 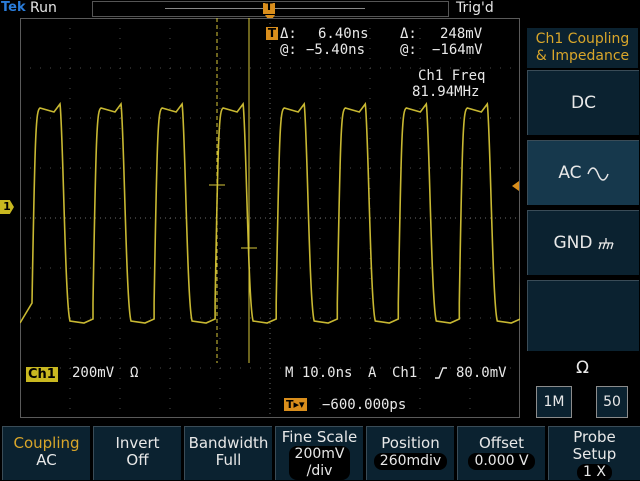 What do you see at coordinates (515, 186) in the screenshot?
I see `trigger-level-arrow-icon` at bounding box center [515, 186].